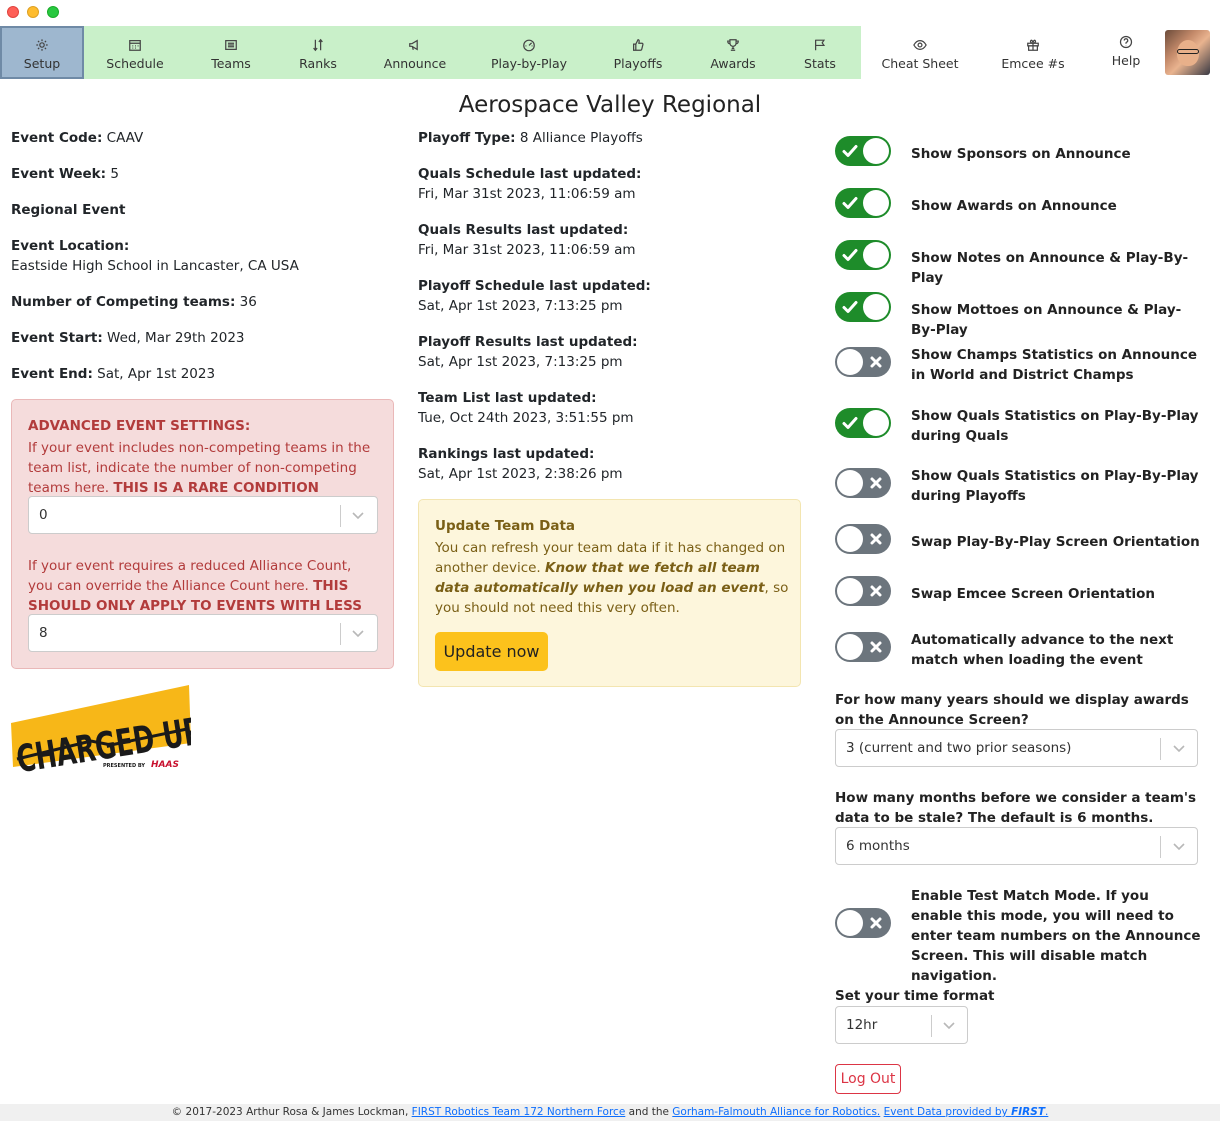 This screenshot has width=1220, height=1121. Describe the element at coordinates (527, 250) in the screenshot. I see `quals-results-value: Fri, Mar 31st 2023, 11:06:59 am` at that location.